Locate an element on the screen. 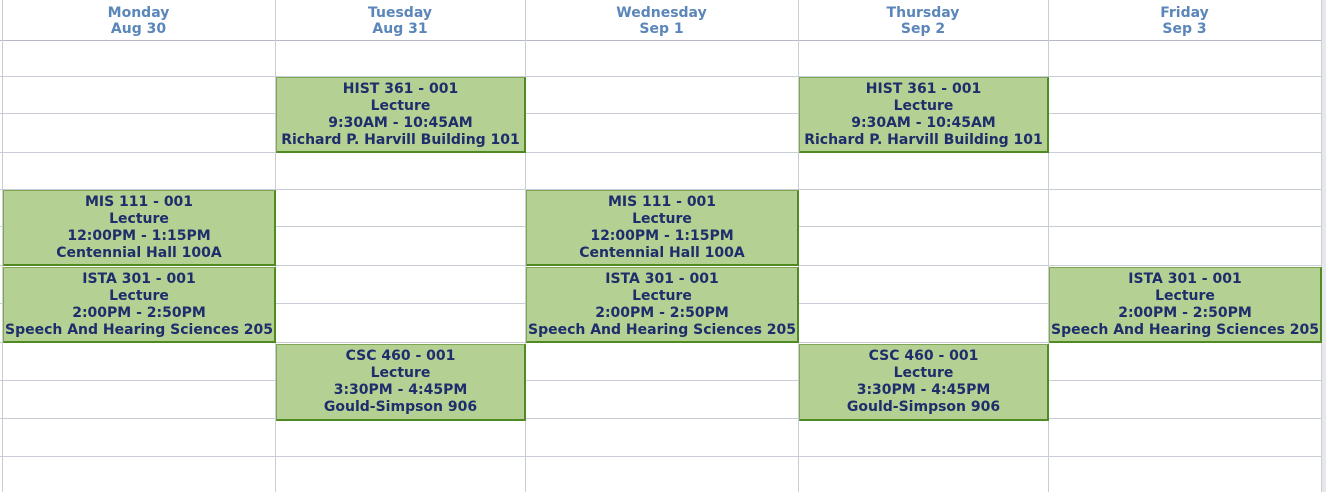  header-divider is located at coordinates (663, 40).